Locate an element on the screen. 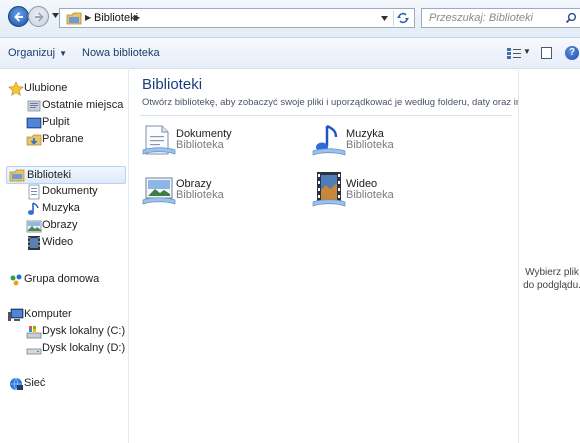 Image resolution: width=580 pixels, height=443 pixels. forward-button is located at coordinates (38, 16).